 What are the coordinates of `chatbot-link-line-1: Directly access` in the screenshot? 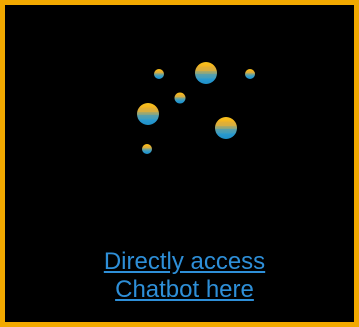 It's located at (182, 262).